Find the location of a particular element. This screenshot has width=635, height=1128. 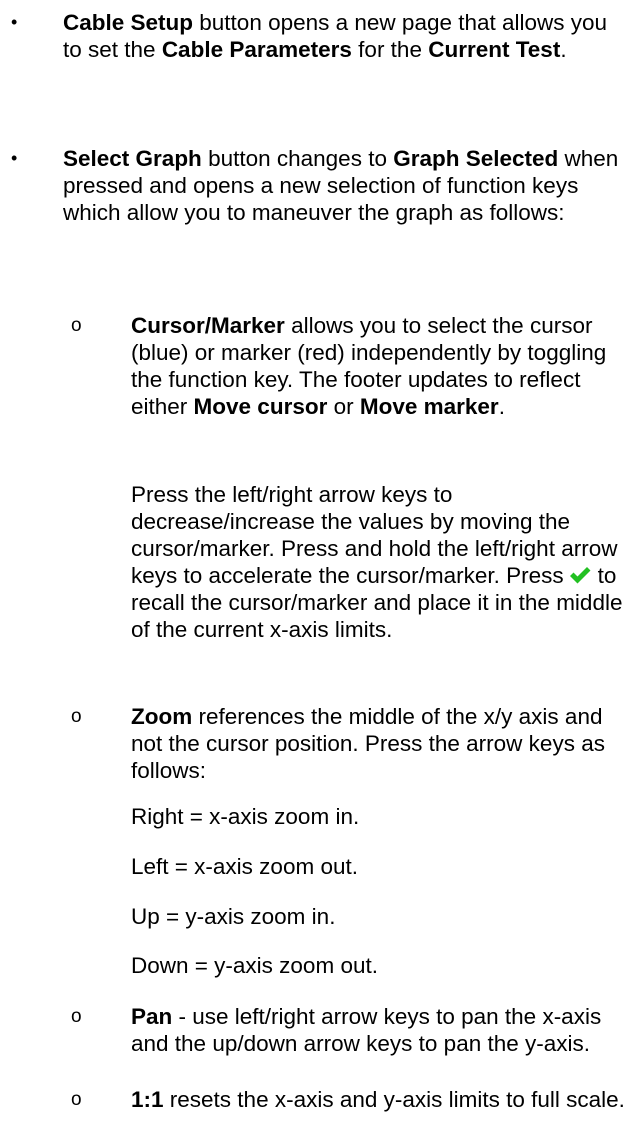

term-cursor-marker: Cursor/Marker is located at coordinates (208, 325).